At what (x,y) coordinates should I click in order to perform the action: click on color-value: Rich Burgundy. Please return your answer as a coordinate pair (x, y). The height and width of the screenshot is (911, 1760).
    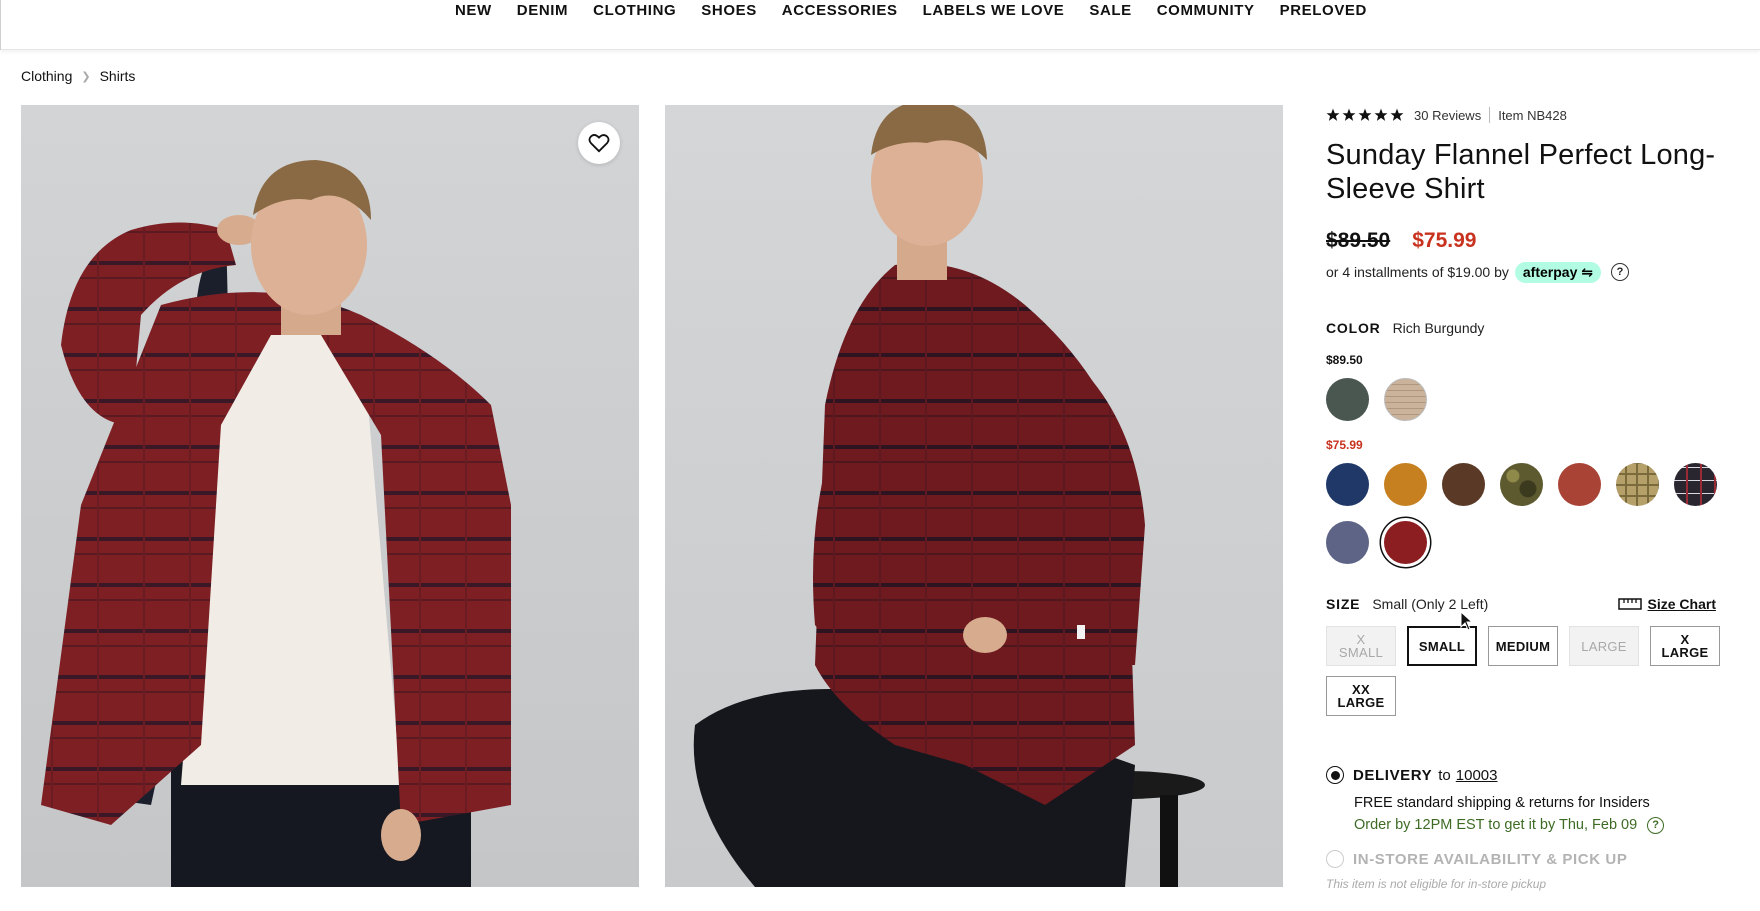
    Looking at the image, I should click on (1438, 328).